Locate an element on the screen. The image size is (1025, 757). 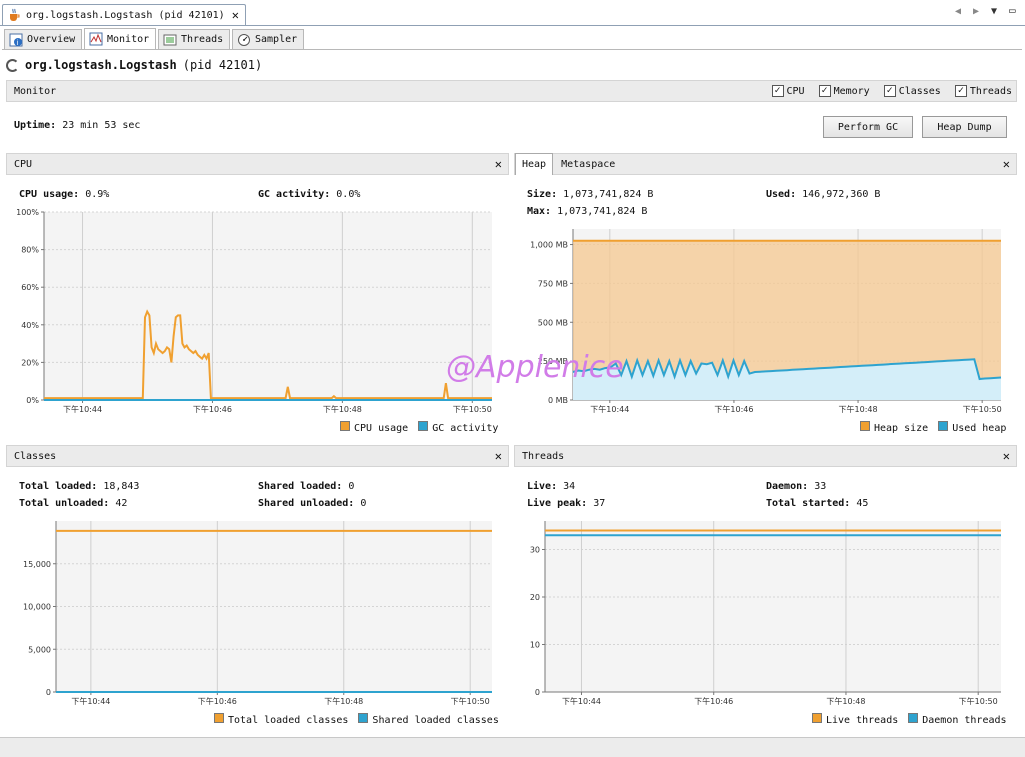
legend-live-threads: Live threads is located at coordinates (855, 719).